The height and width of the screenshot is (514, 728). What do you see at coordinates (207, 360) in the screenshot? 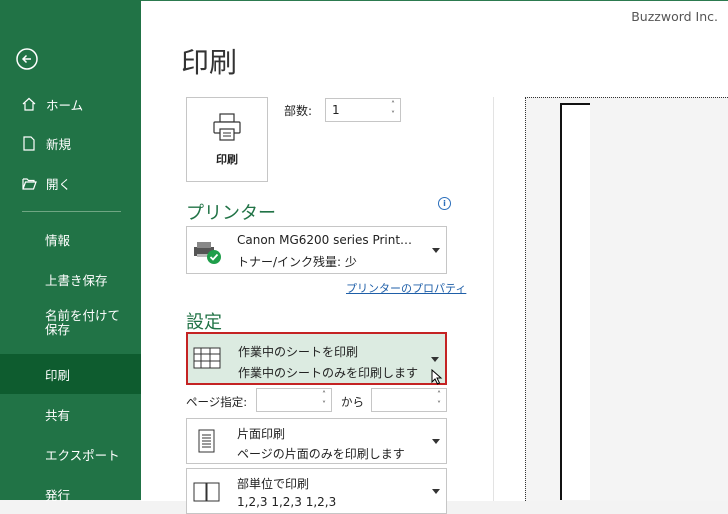
I see `sheet-grid-icon` at bounding box center [207, 360].